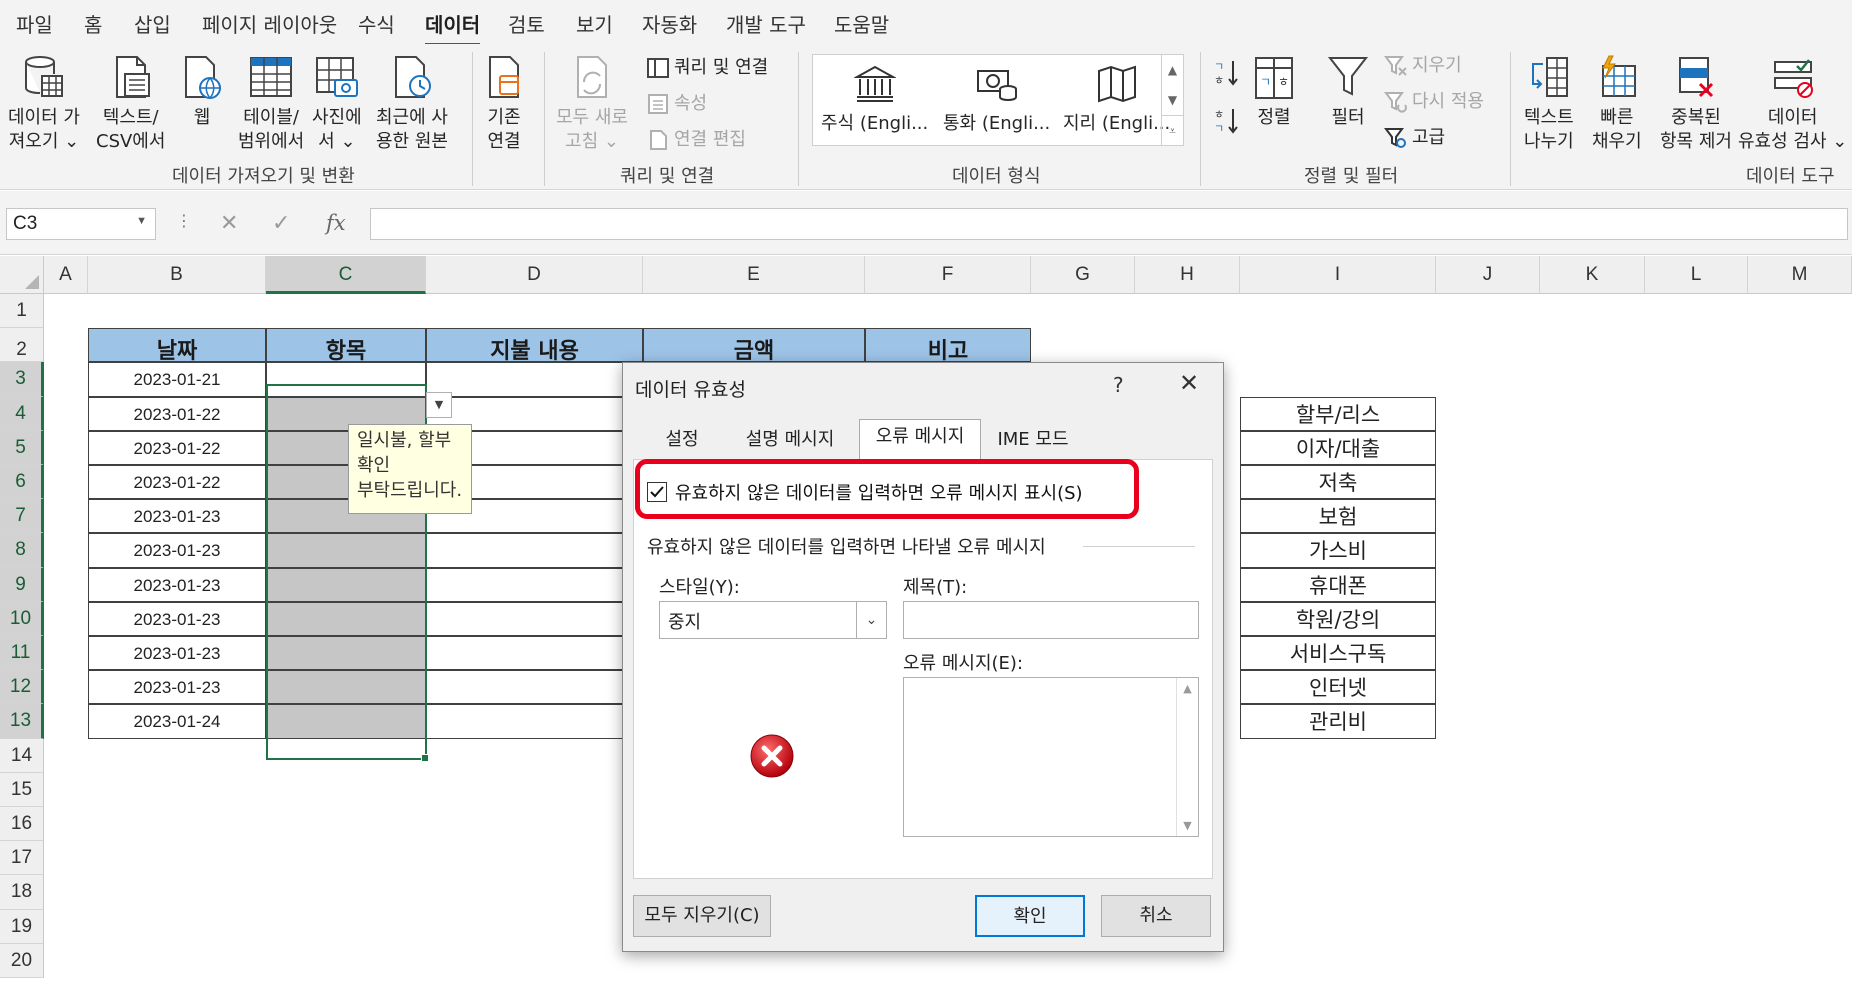 This screenshot has width=1852, height=1002. Describe the element at coordinates (453, 28) in the screenshot. I see `tab-data: 데이터` at that location.